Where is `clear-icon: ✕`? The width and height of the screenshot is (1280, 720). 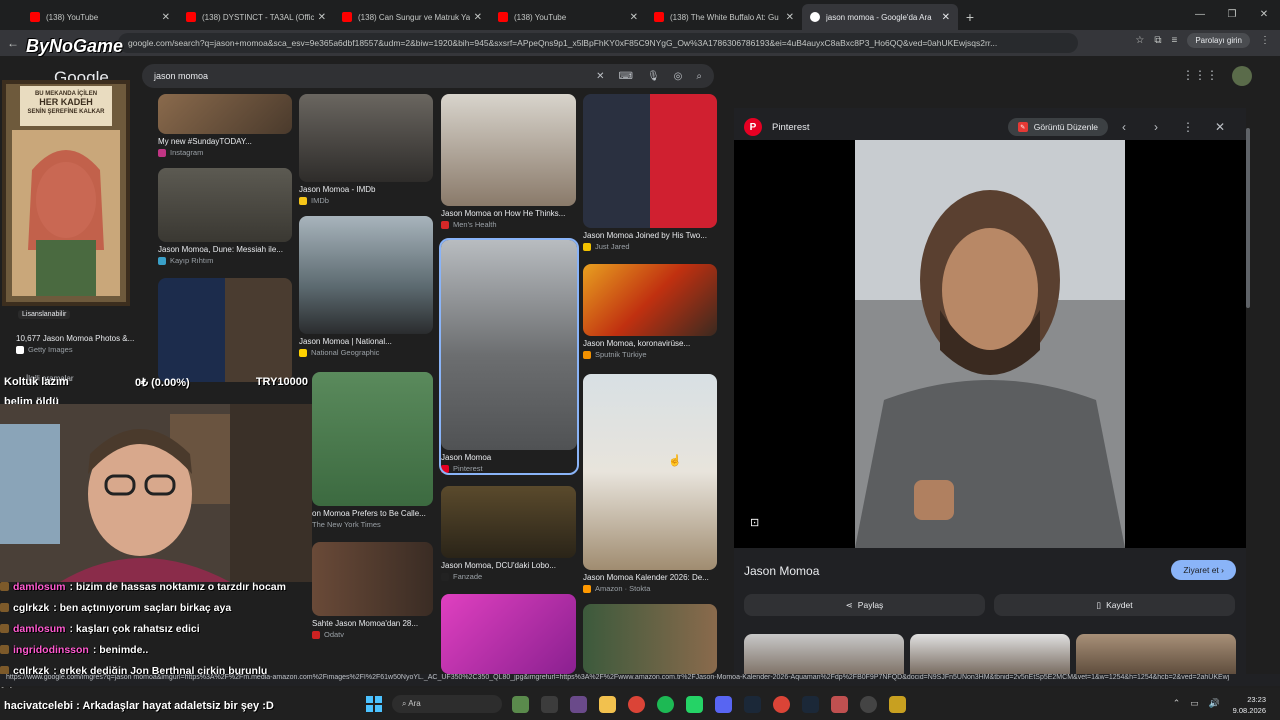 clear-icon: ✕ is located at coordinates (600, 76).